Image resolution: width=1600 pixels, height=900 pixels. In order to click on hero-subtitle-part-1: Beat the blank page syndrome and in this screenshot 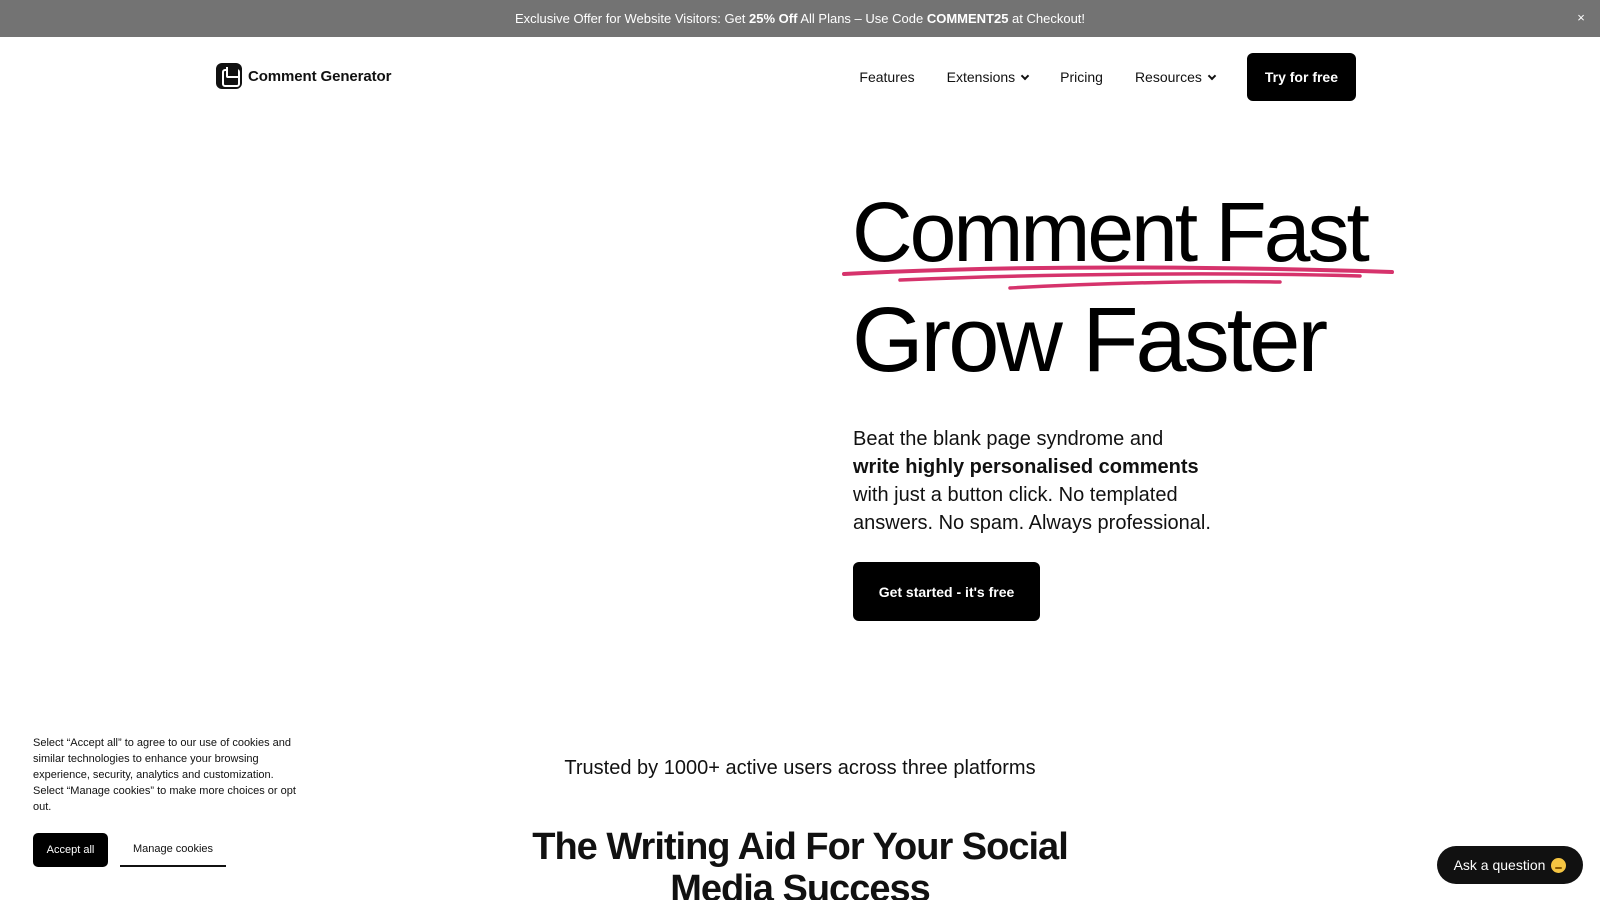, I will do `click(1008, 439)`.